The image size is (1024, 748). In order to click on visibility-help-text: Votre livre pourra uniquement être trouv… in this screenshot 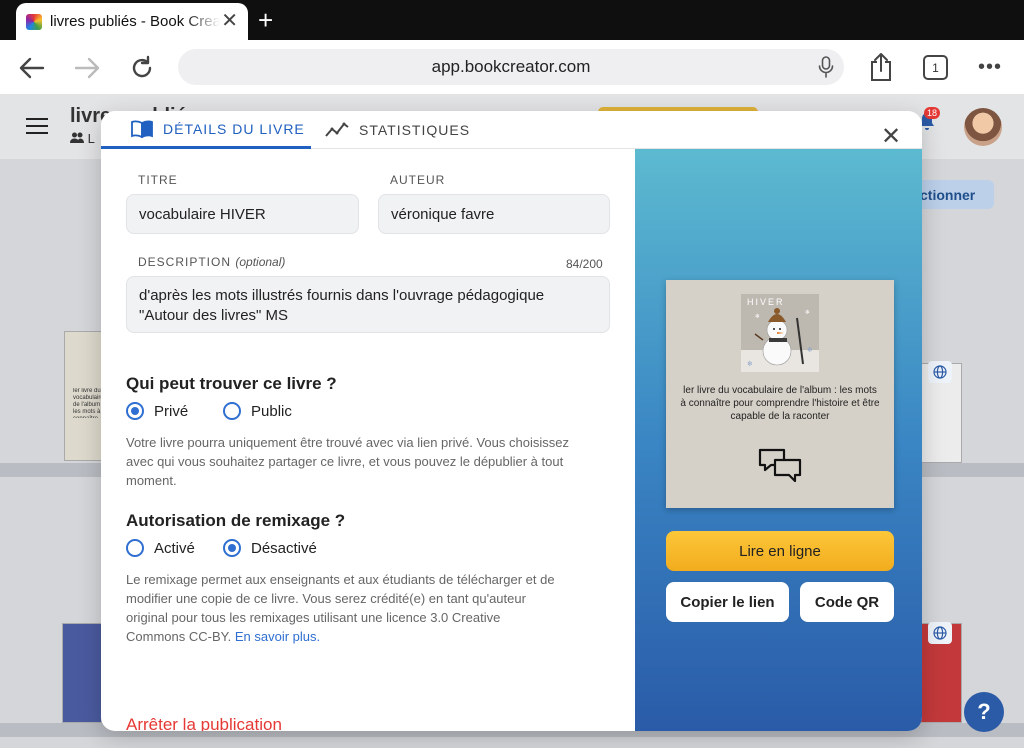, I will do `click(347, 461)`.